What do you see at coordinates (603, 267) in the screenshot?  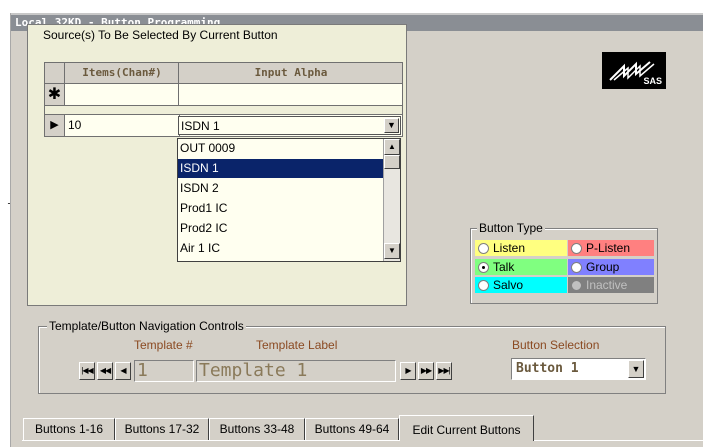 I see `radio-label: Group` at bounding box center [603, 267].